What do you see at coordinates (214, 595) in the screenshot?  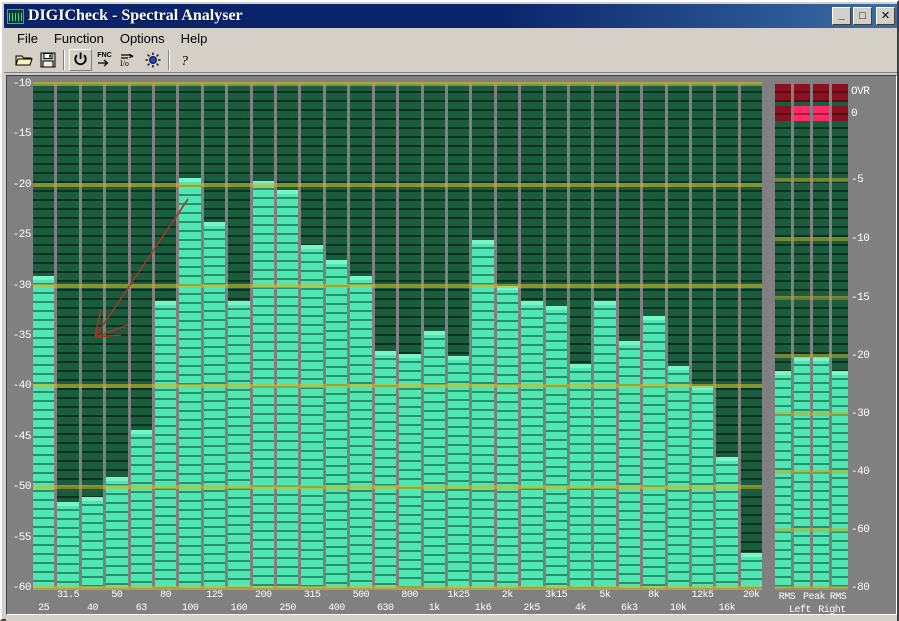 I see `x-axis-tick: 125` at bounding box center [214, 595].